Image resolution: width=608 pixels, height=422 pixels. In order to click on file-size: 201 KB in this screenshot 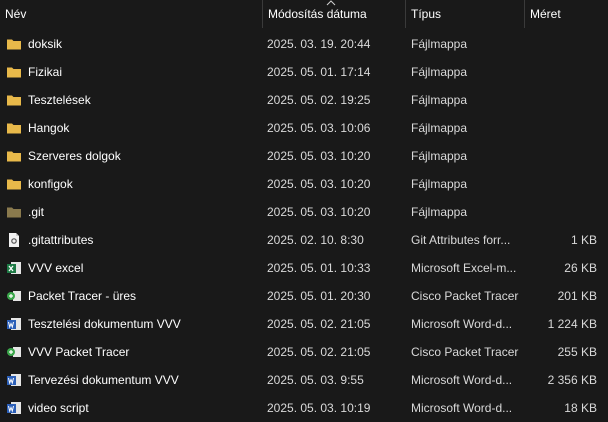, I will do `click(577, 296)`.